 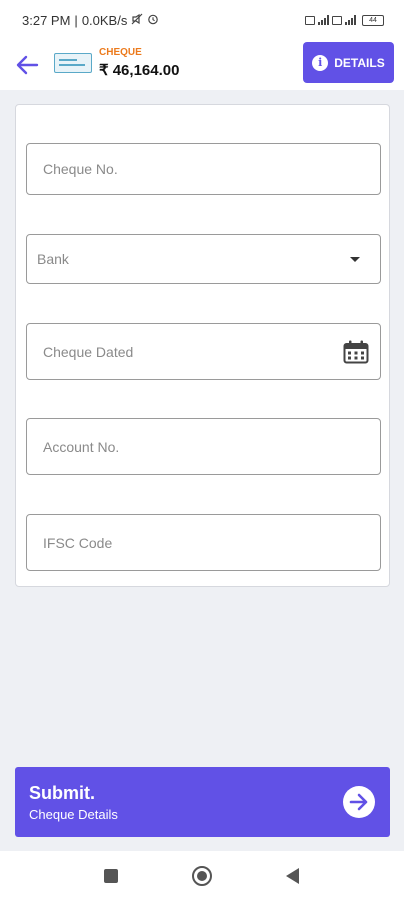 What do you see at coordinates (62, 793) in the screenshot?
I see `submit-title: Submit.` at bounding box center [62, 793].